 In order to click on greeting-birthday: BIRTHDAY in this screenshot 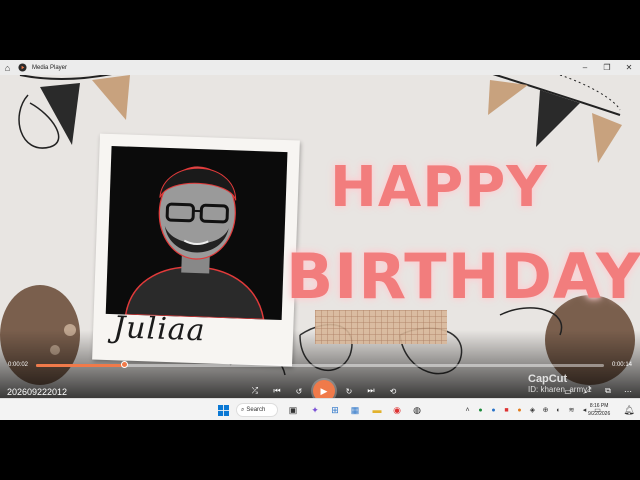, I will do `click(463, 276)`.